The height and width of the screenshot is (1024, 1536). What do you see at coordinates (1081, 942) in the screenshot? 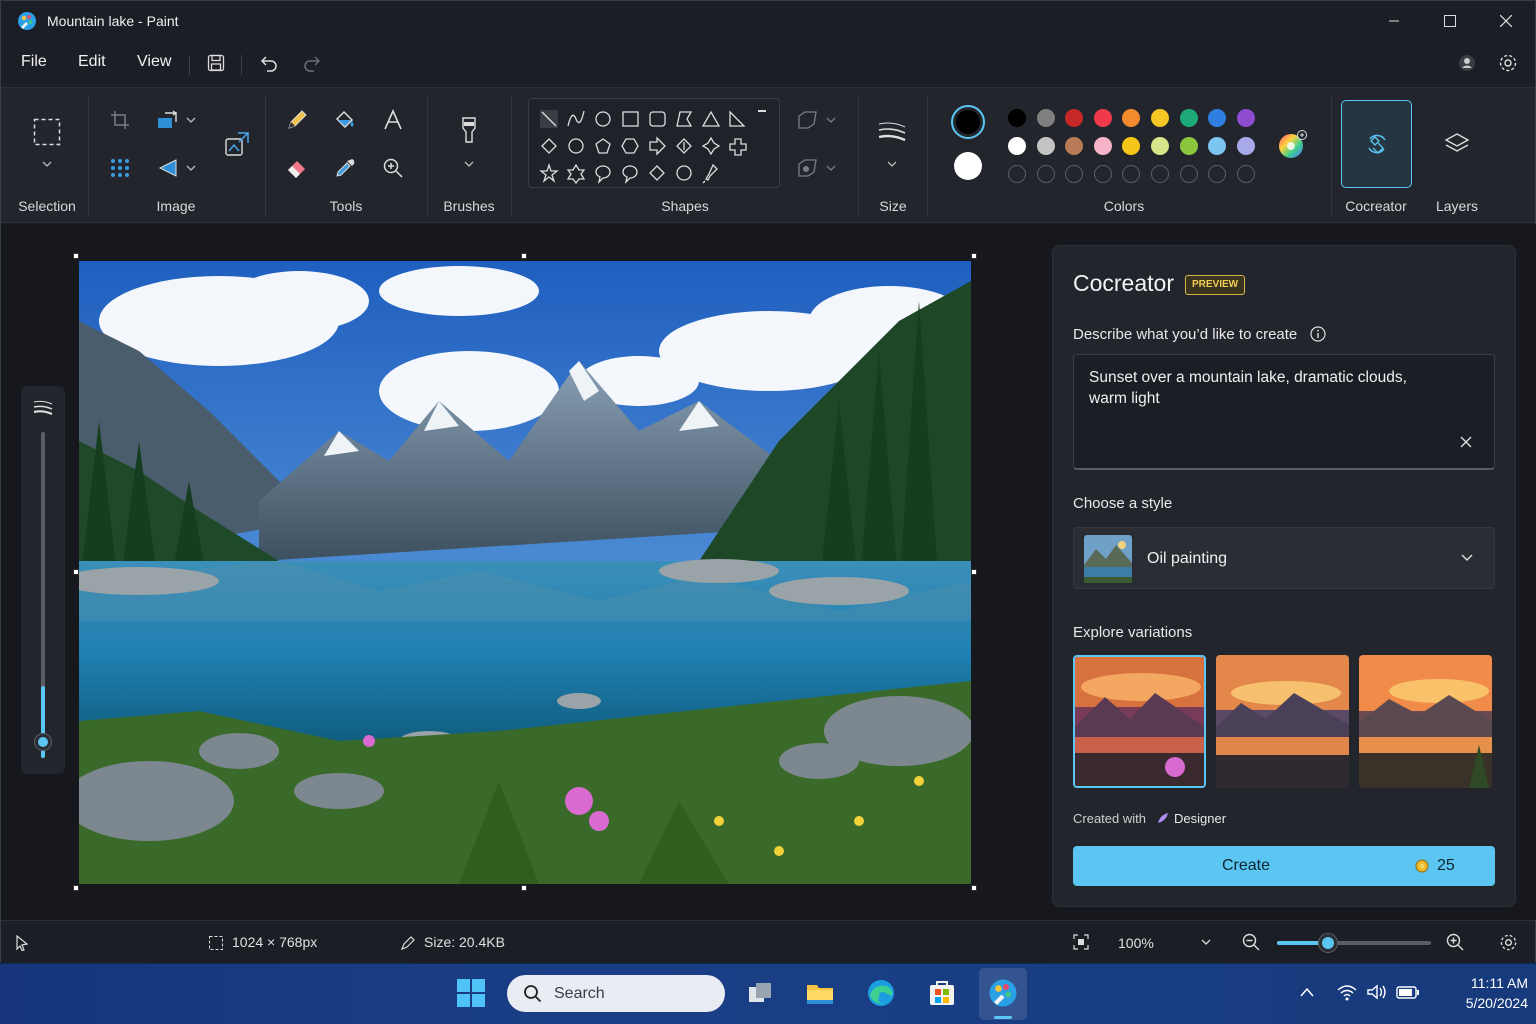
I see `fit-to-window-icon` at bounding box center [1081, 942].